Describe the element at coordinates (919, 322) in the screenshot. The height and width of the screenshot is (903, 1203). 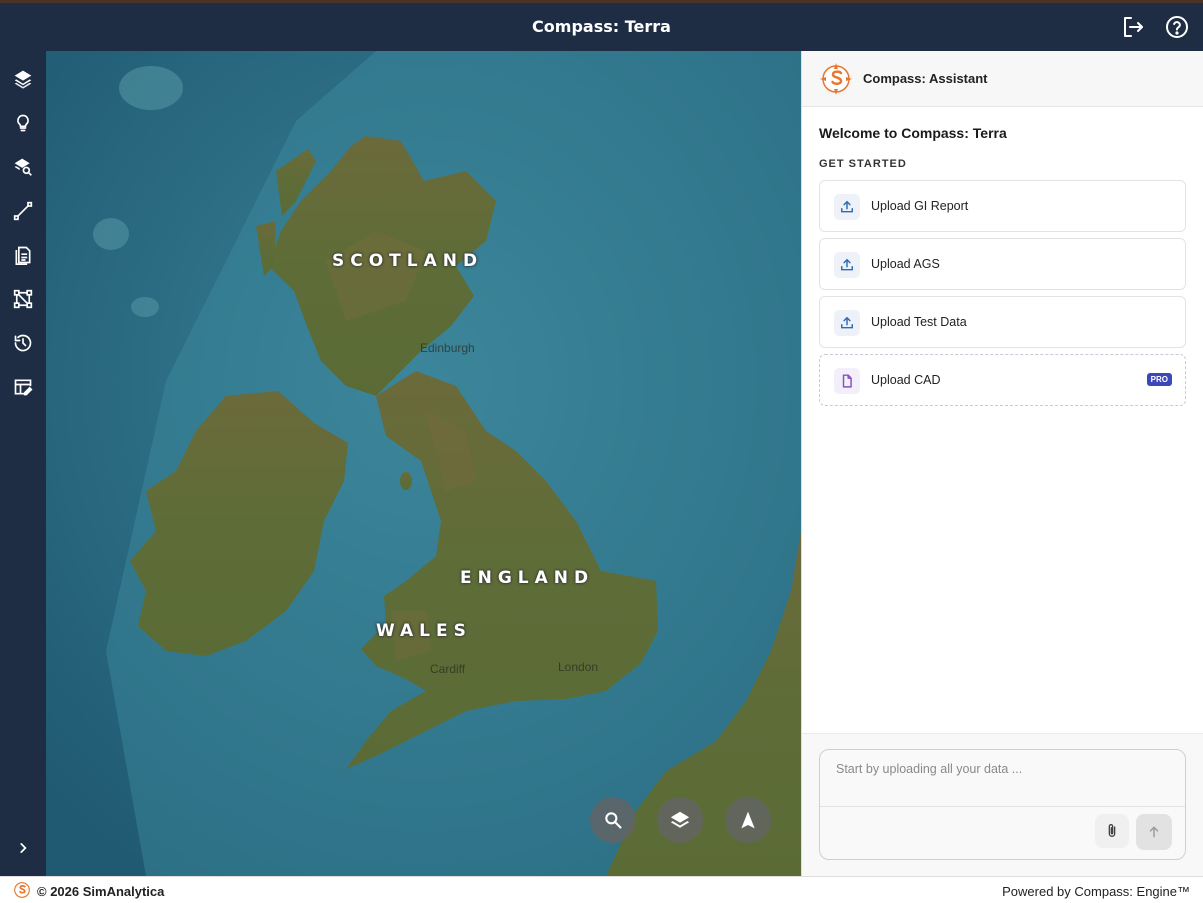
I see `action-label: Upload Test Data` at that location.